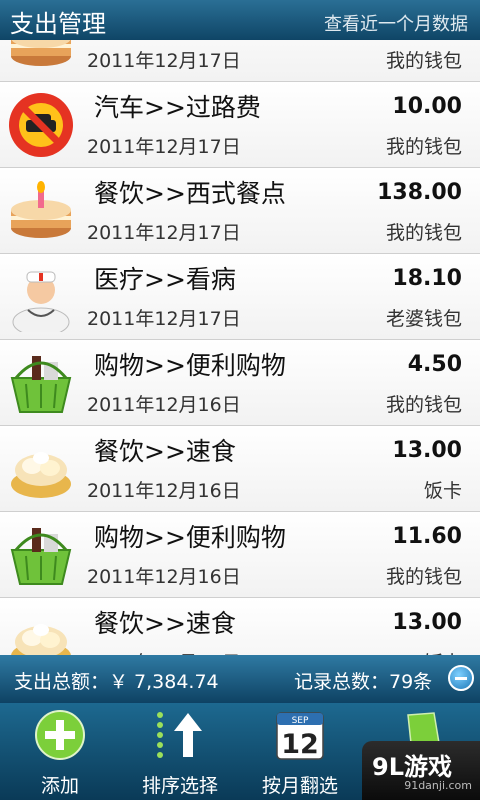 This screenshot has height=800, width=480. Describe the element at coordinates (240, 20) in the screenshot. I see `title-bar: 支出管理 查看近一个月数据` at that location.